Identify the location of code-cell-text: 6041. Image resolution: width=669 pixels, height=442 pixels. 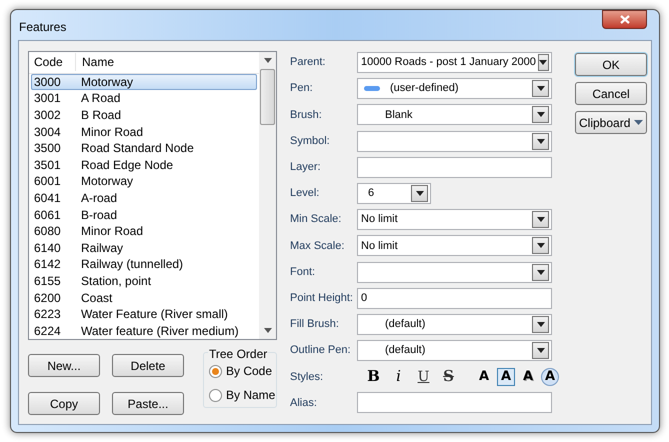
(47, 198).